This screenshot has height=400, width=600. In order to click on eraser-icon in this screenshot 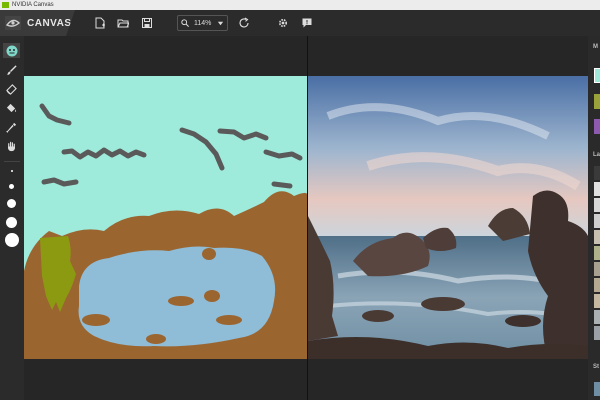, I will do `click(11, 89)`.